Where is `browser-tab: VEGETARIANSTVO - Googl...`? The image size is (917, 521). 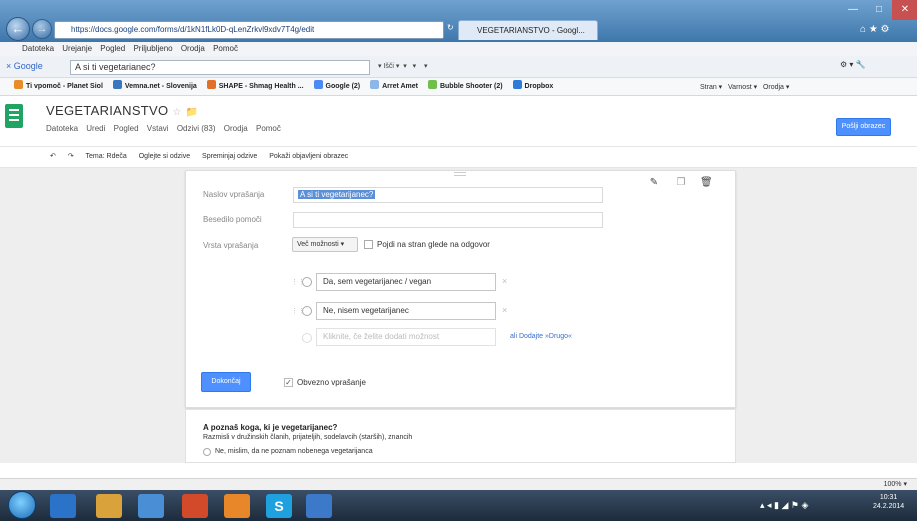 browser-tab: VEGETARIANSTVO - Googl... is located at coordinates (528, 30).